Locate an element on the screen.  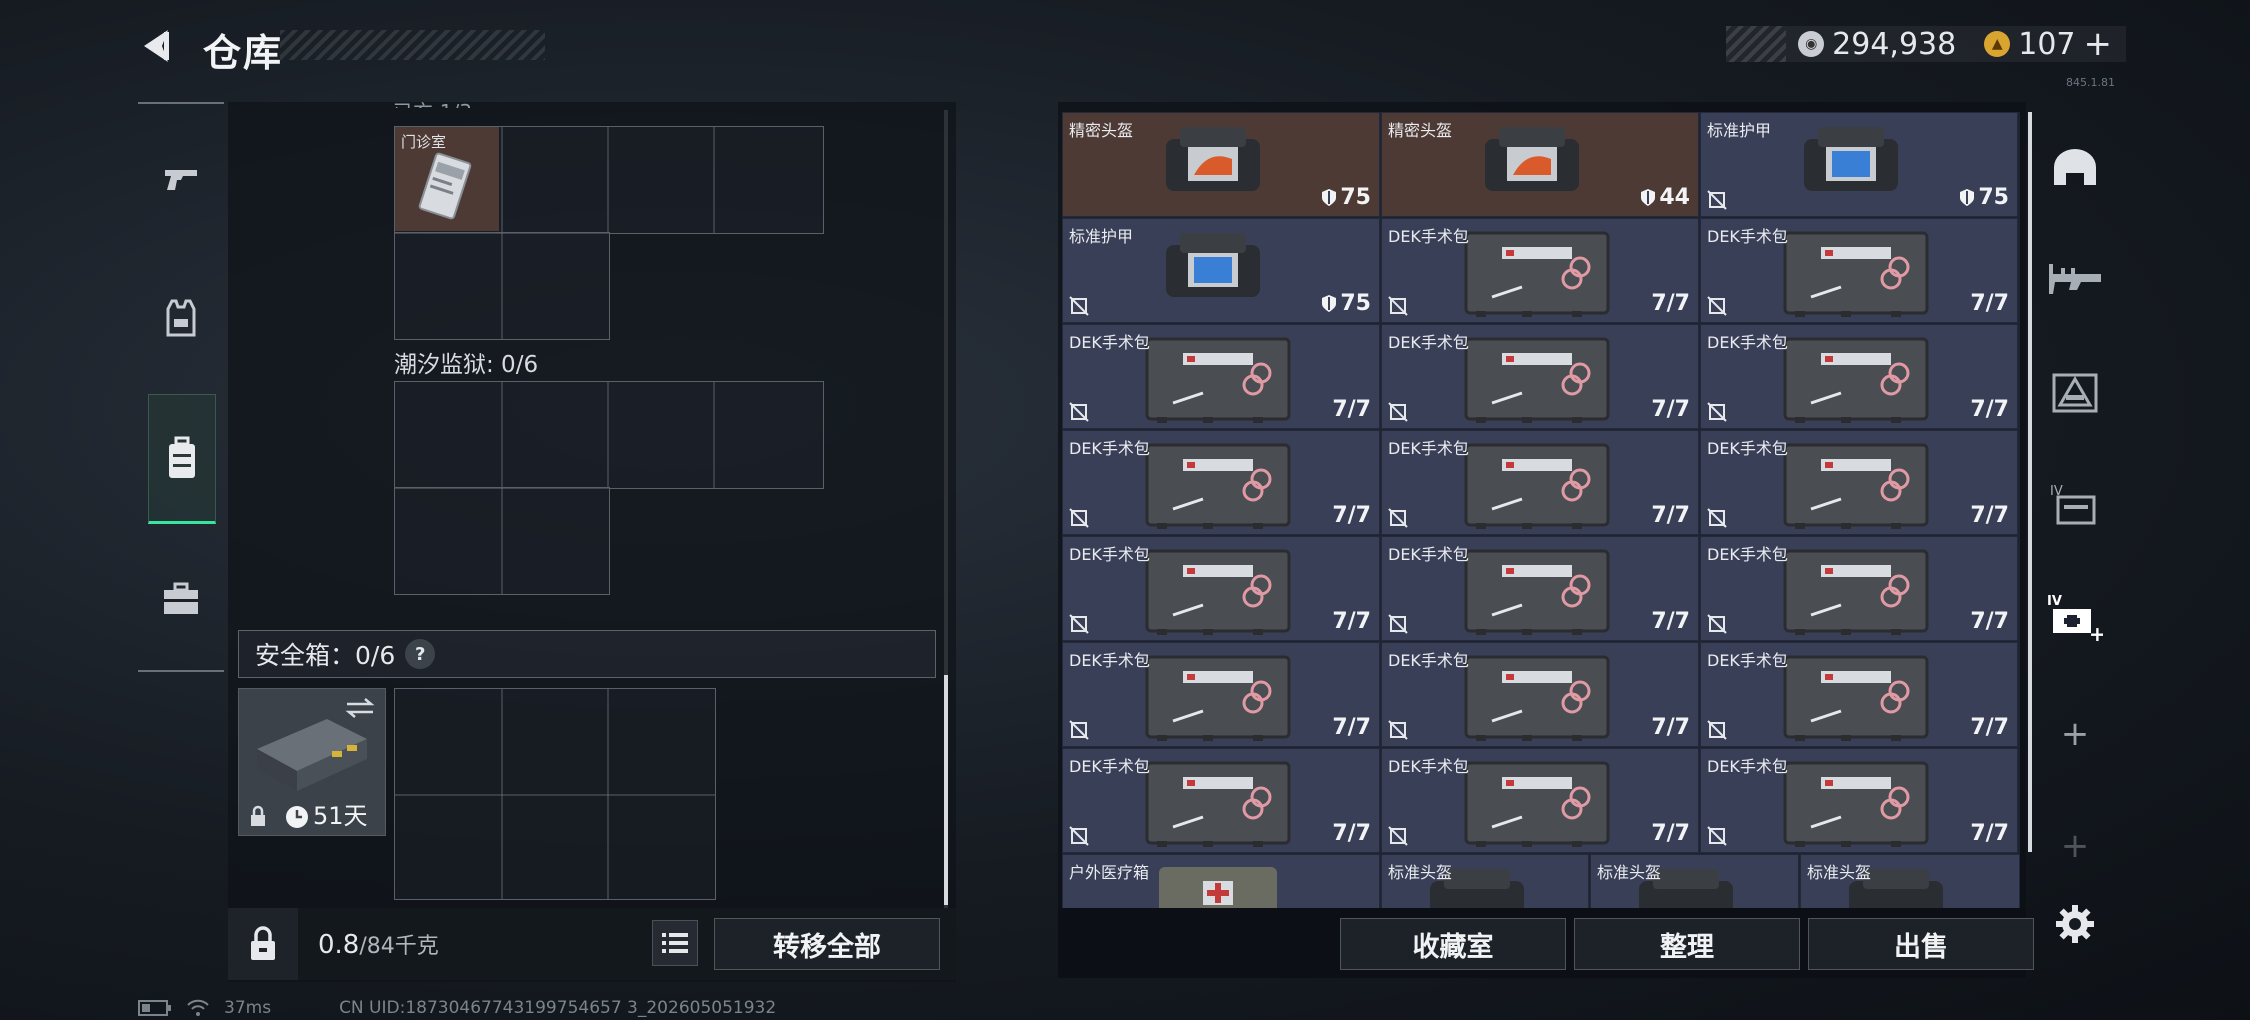
filter-armor is located at coordinates (2075, 392).